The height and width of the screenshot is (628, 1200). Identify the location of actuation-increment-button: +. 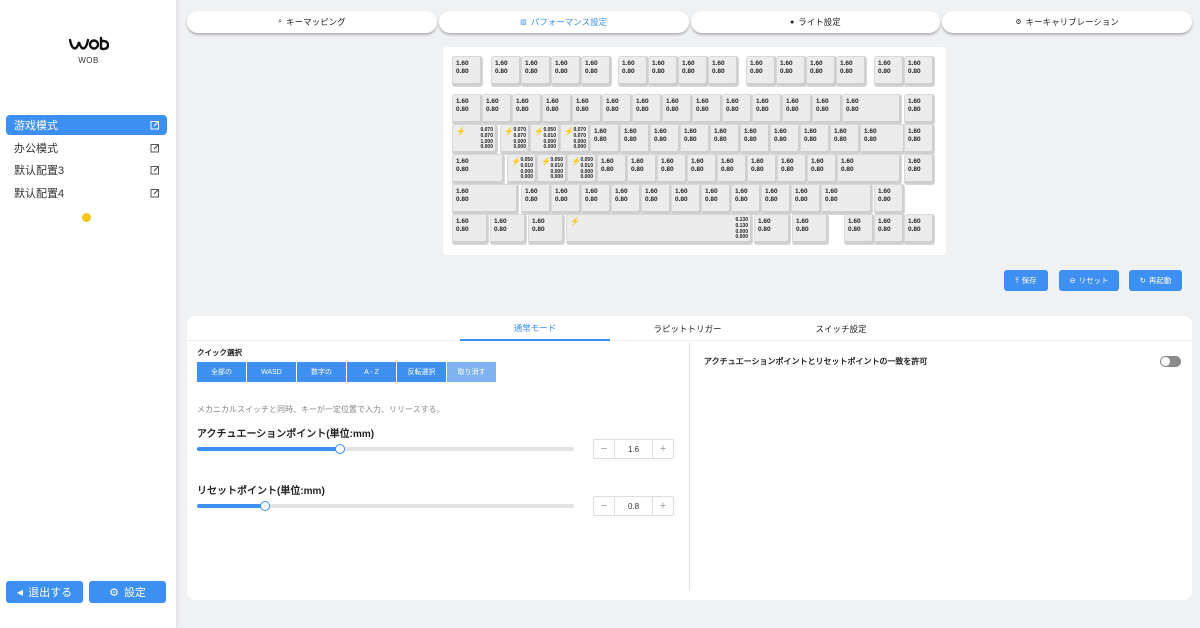
(663, 449).